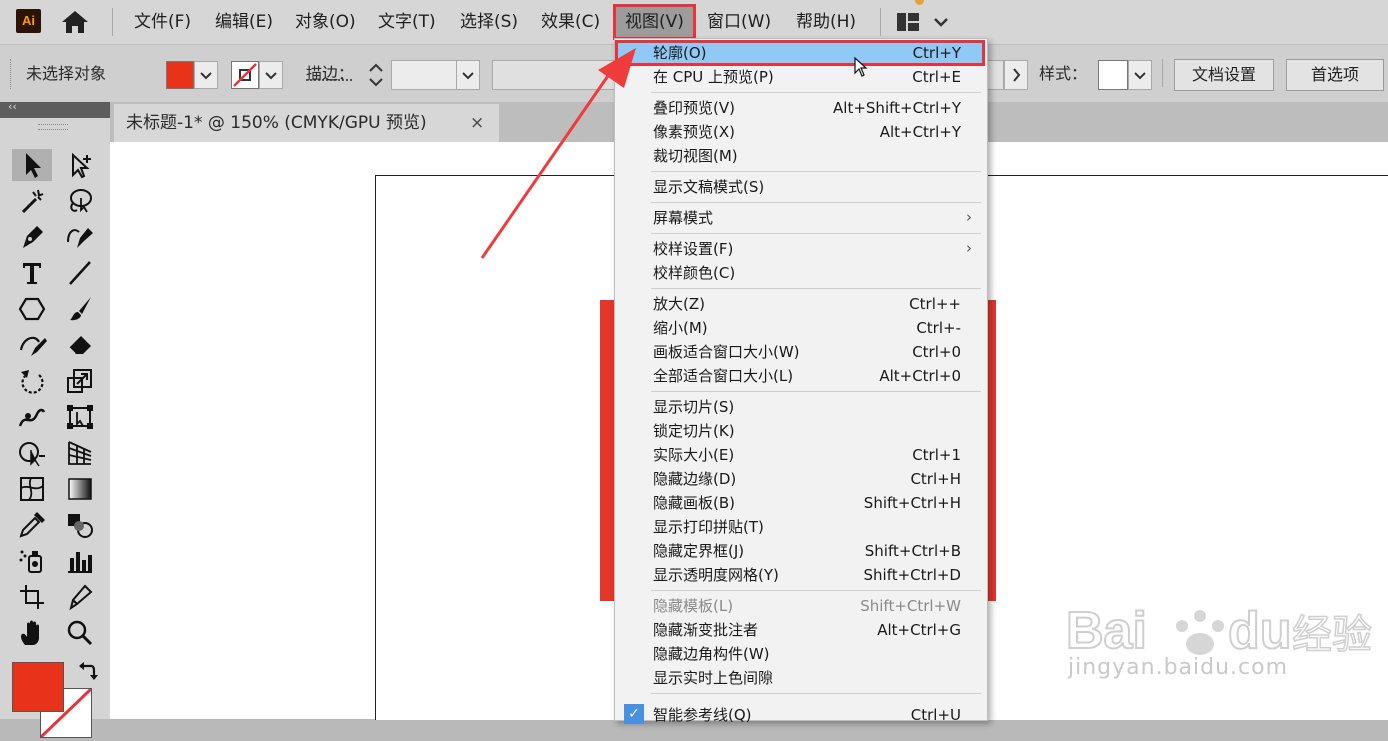 Image resolution: width=1388 pixels, height=741 pixels. Describe the element at coordinates (32, 561) in the screenshot. I see `symbol-sprayer-tool-icon` at that location.